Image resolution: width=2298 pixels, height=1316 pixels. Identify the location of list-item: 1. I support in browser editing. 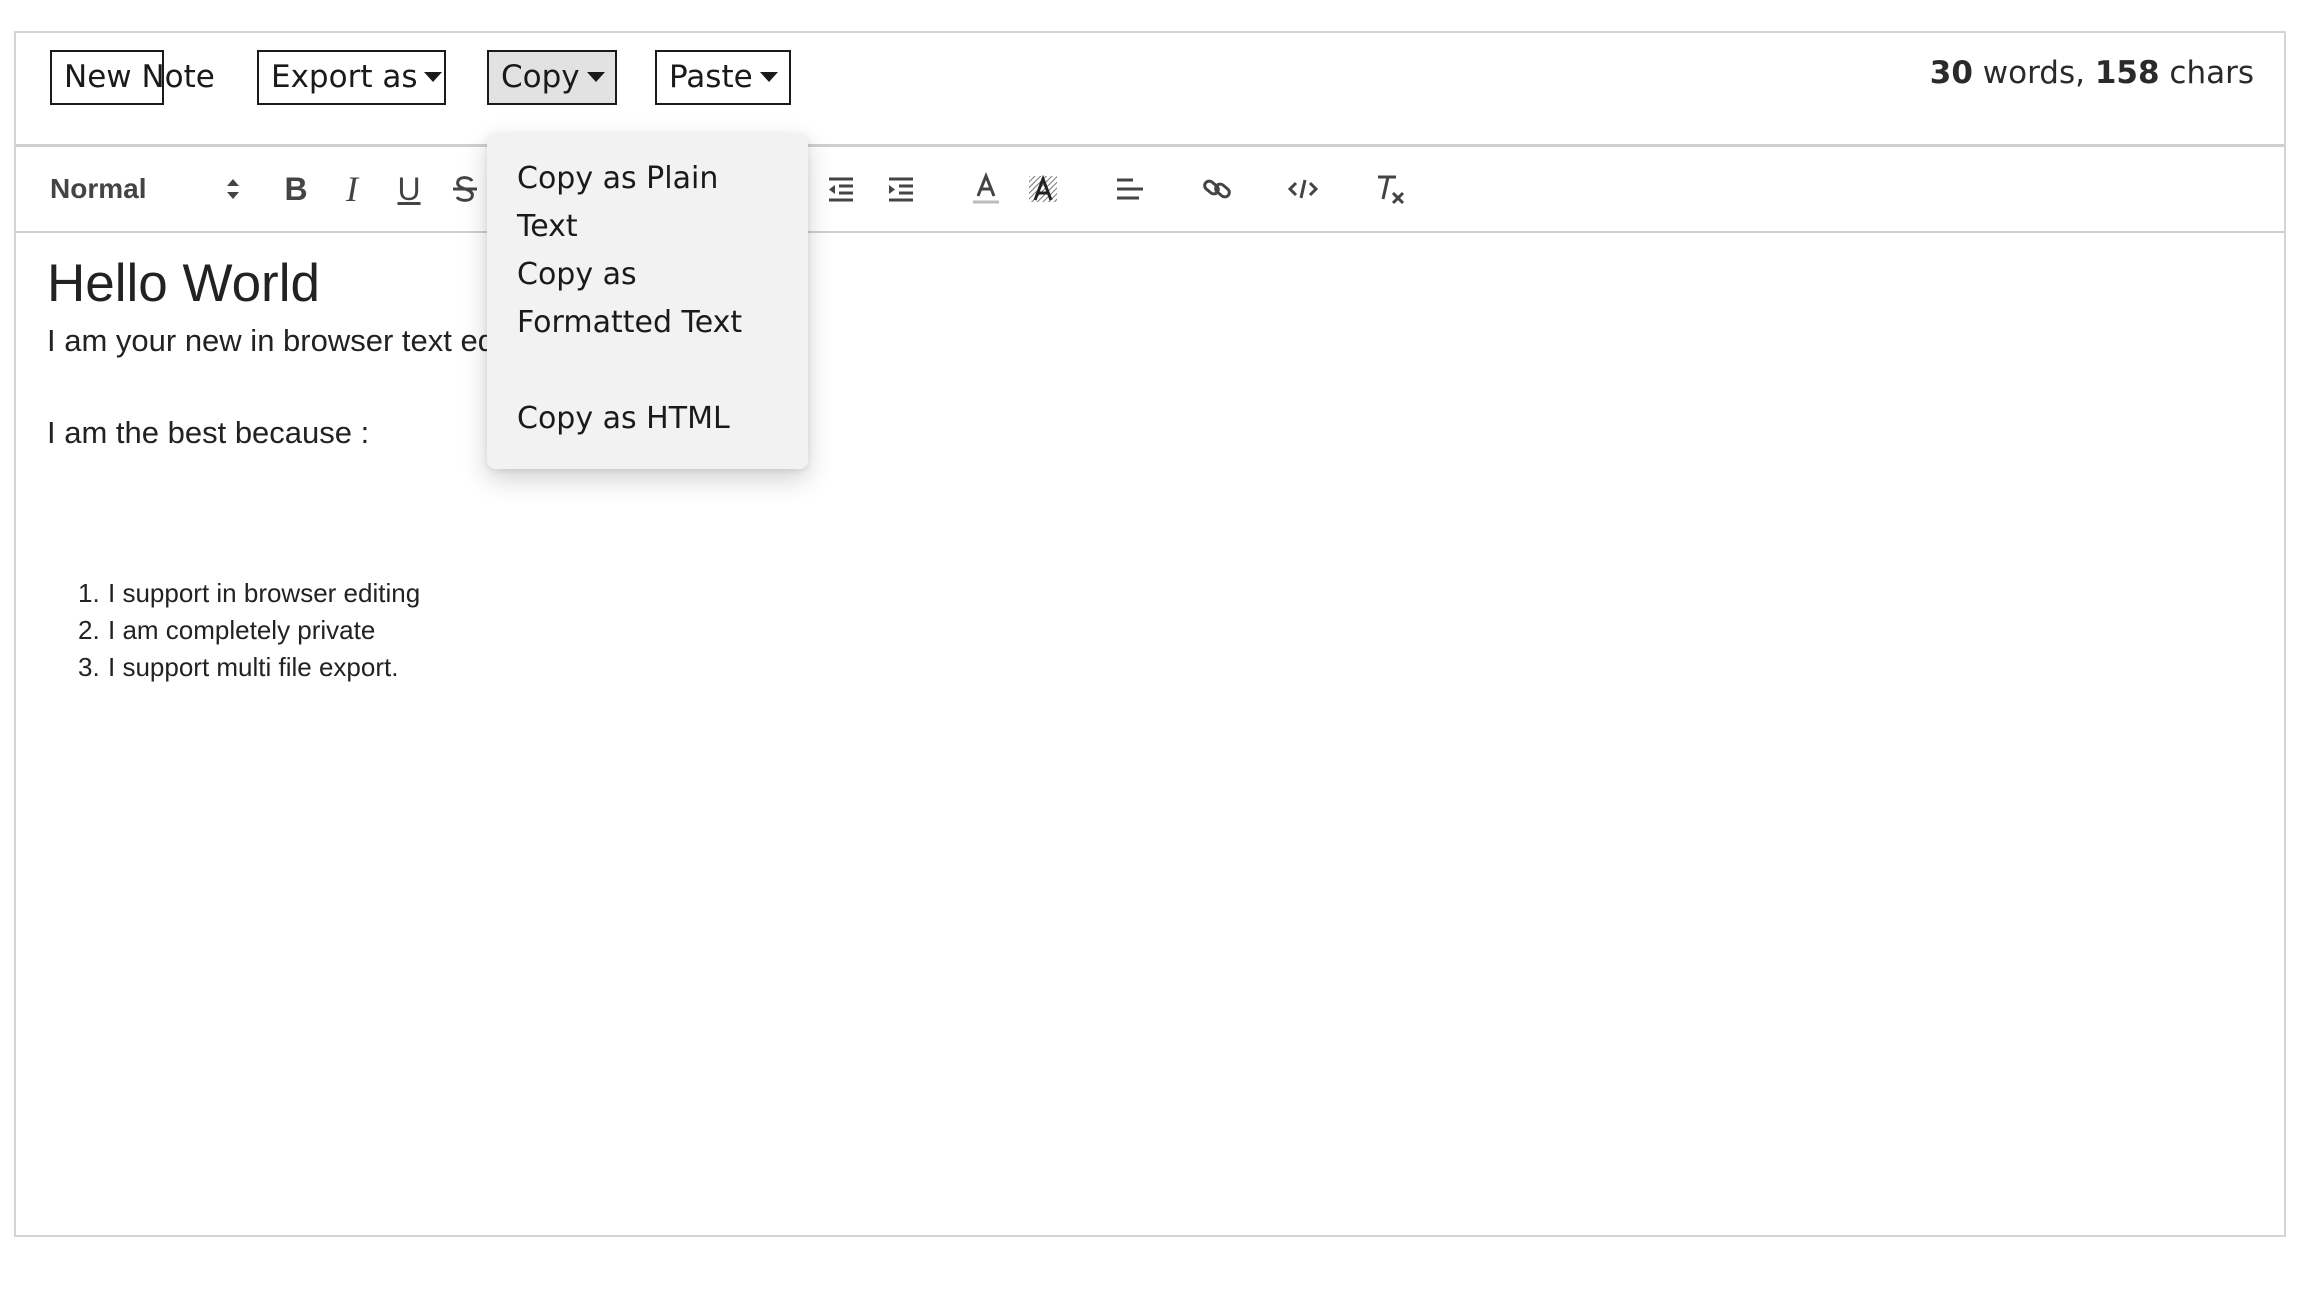
(249, 593).